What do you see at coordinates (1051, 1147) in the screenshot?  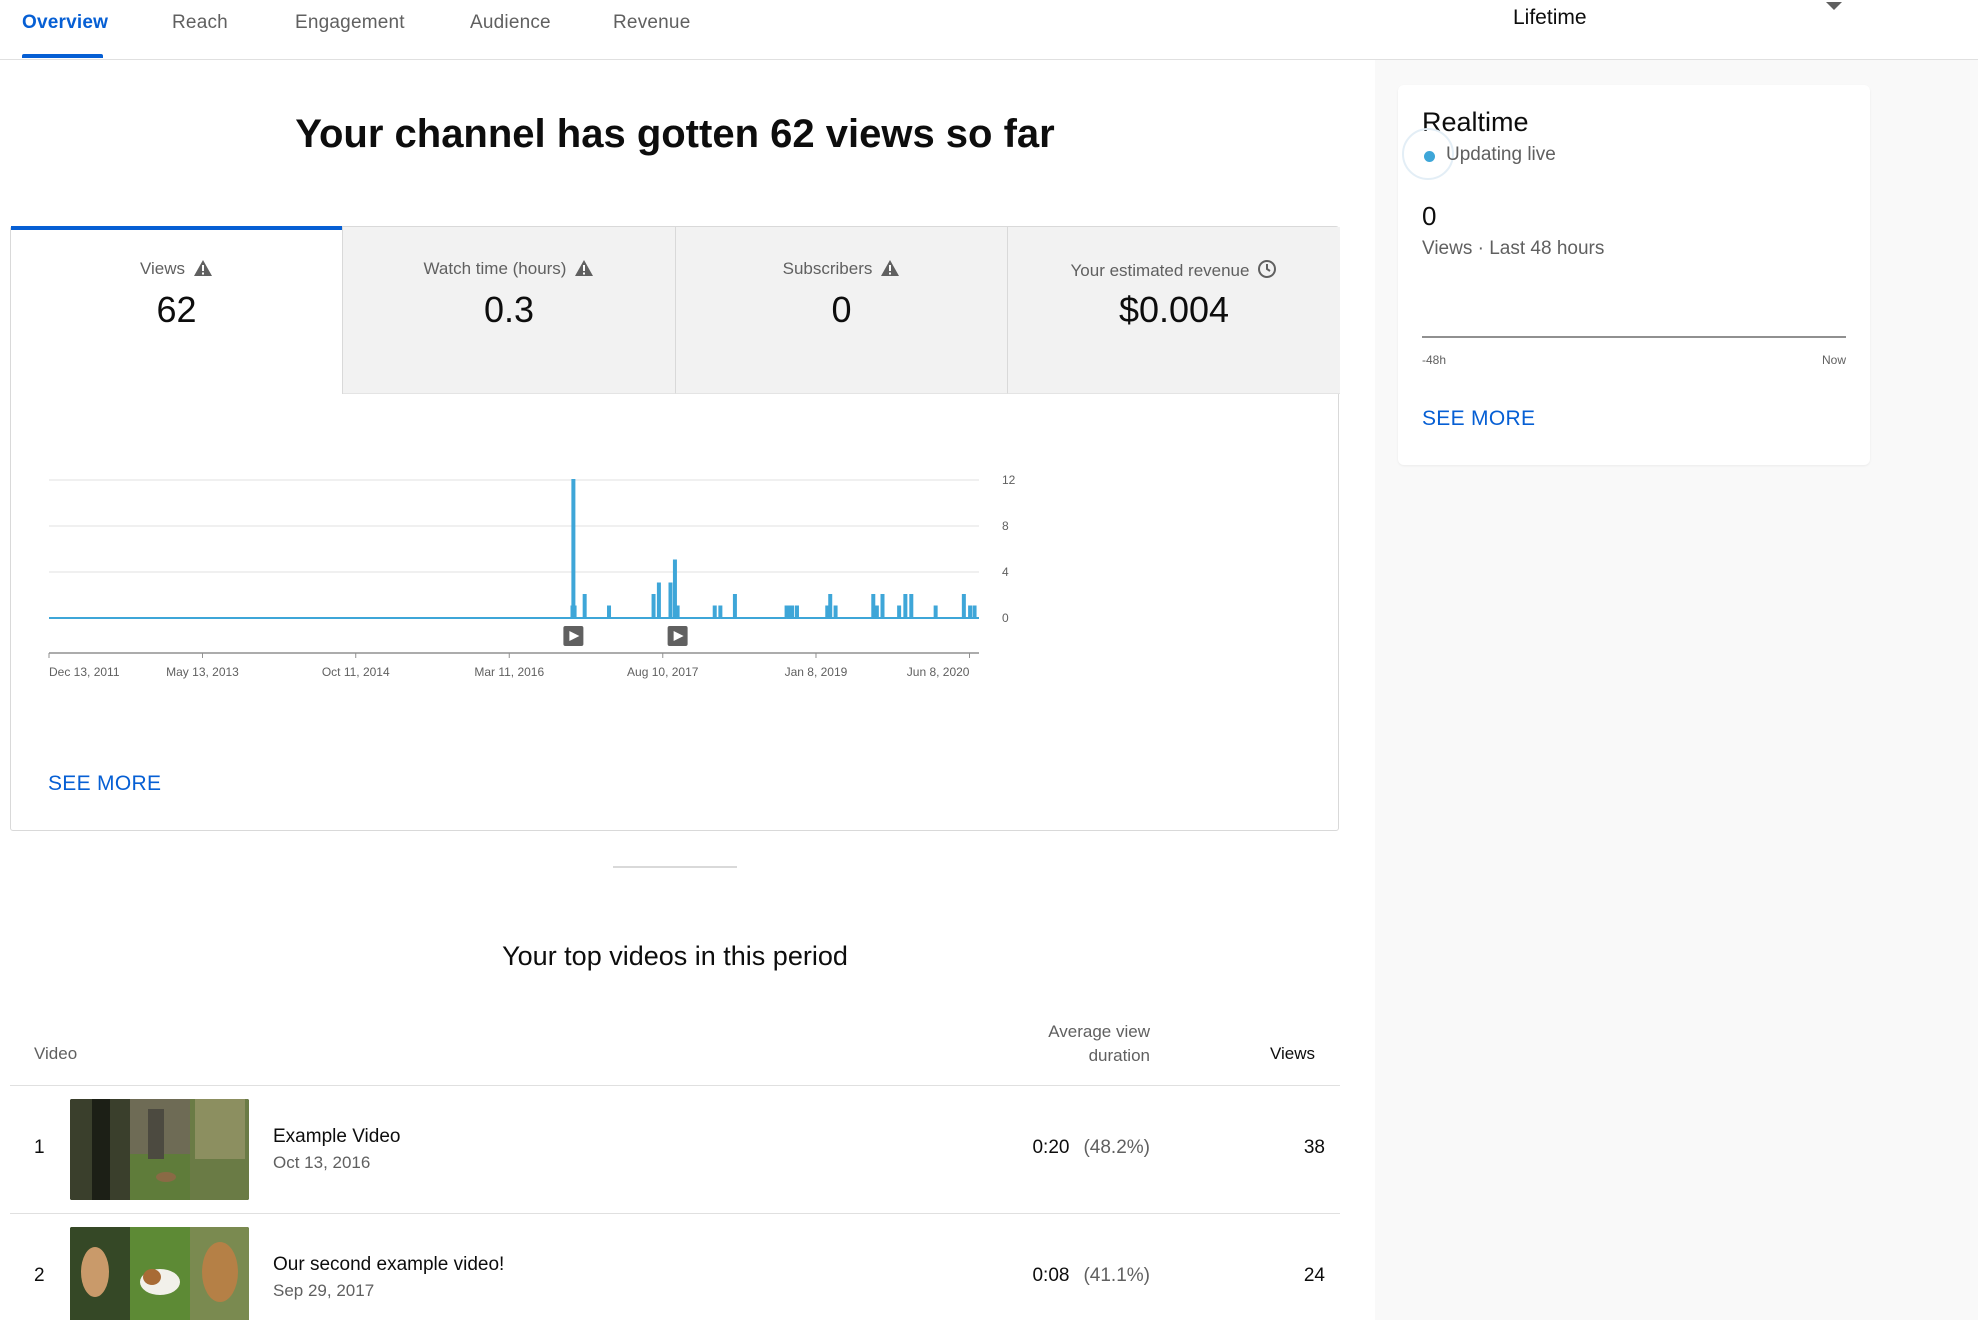 I see `duration-value: 0:20` at bounding box center [1051, 1147].